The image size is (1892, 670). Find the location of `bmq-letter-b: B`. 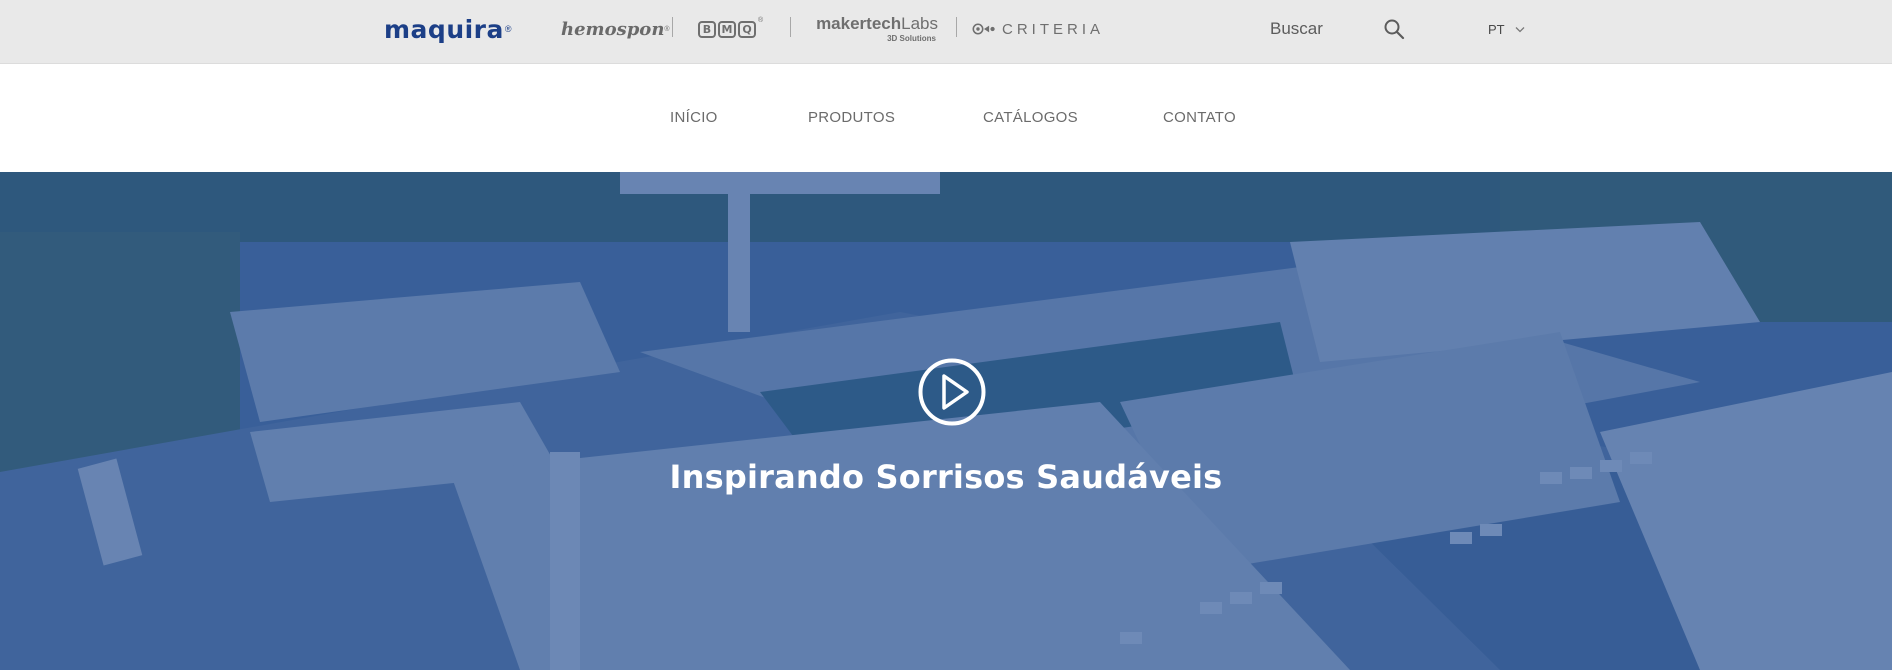

bmq-letter-b: B is located at coordinates (707, 29).